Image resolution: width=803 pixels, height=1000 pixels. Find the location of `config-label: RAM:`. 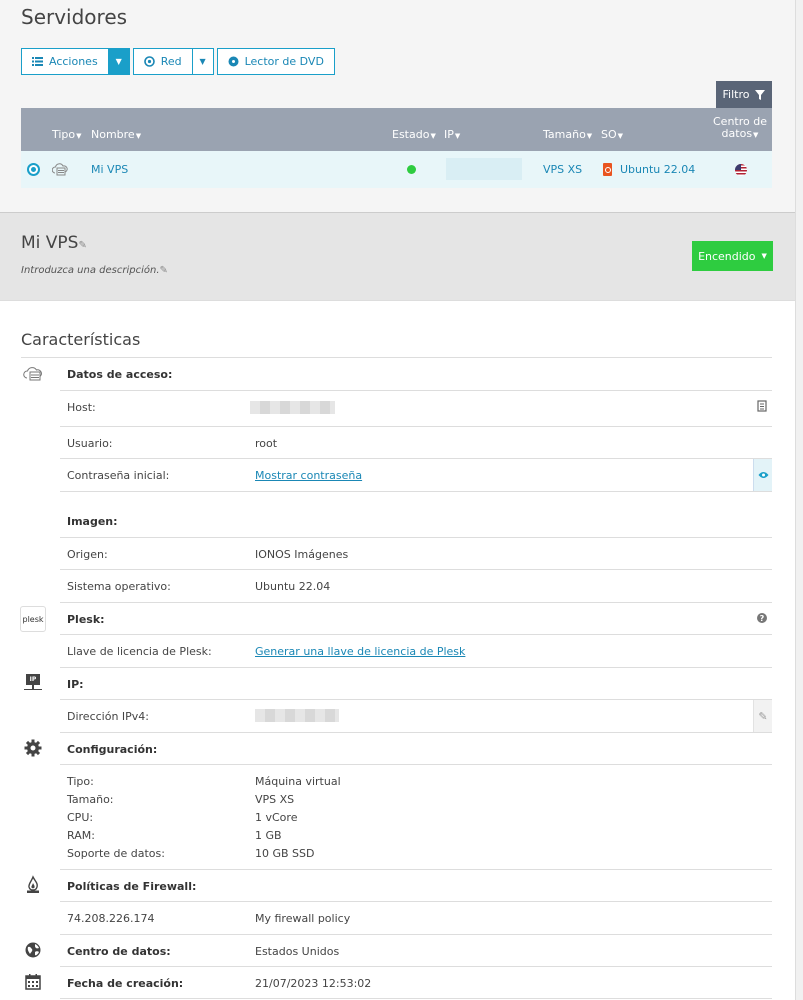

config-label: RAM: is located at coordinates (81, 835).